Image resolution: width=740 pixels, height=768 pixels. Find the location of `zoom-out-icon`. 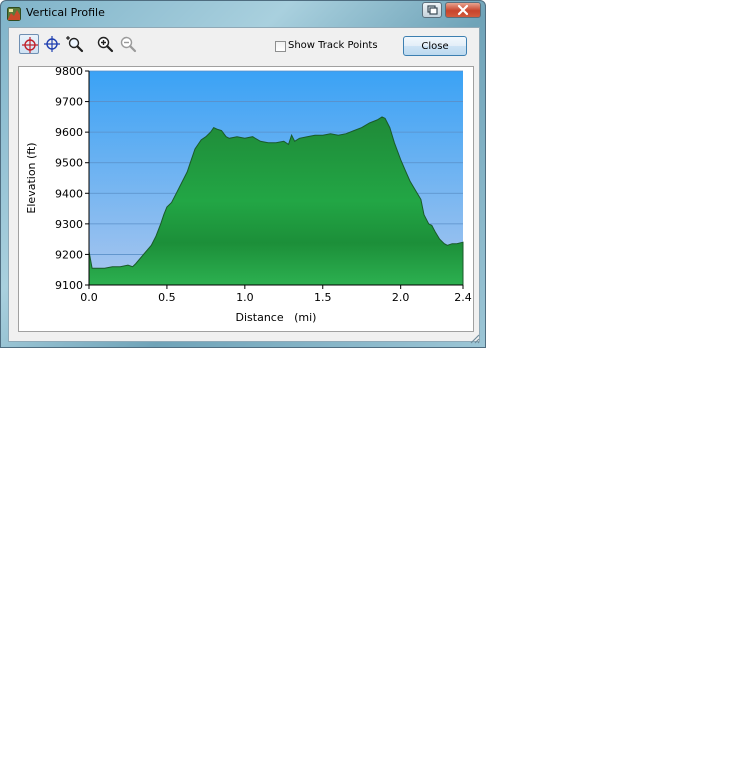

zoom-out-icon is located at coordinates (128, 44).